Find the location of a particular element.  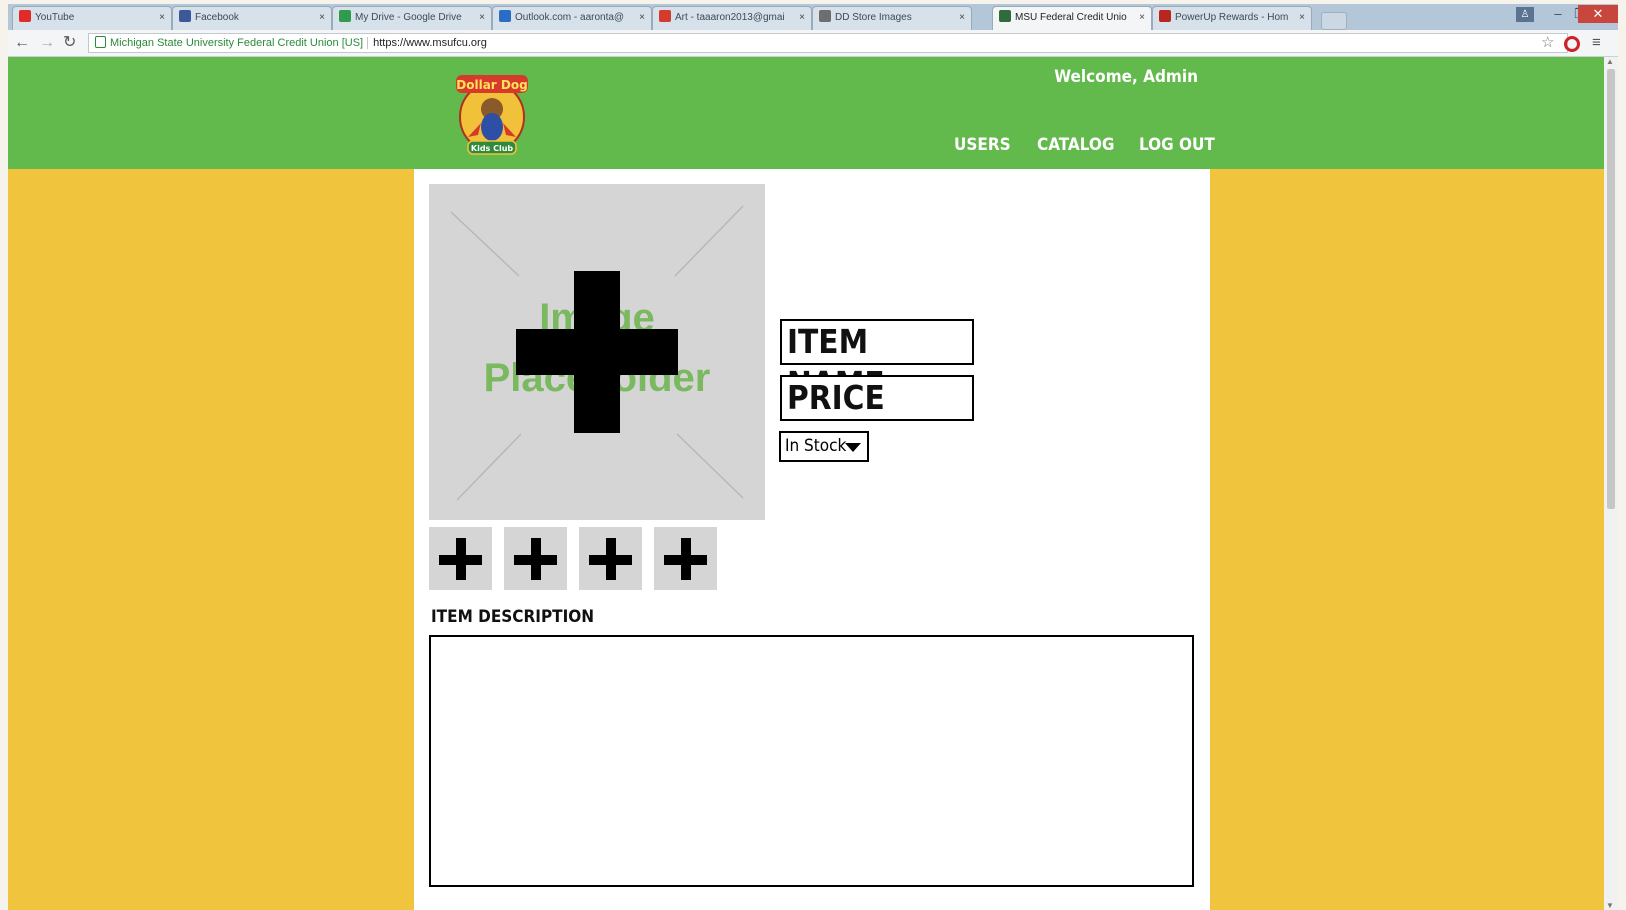

logo-title: Dollar Dog is located at coordinates (491, 85).